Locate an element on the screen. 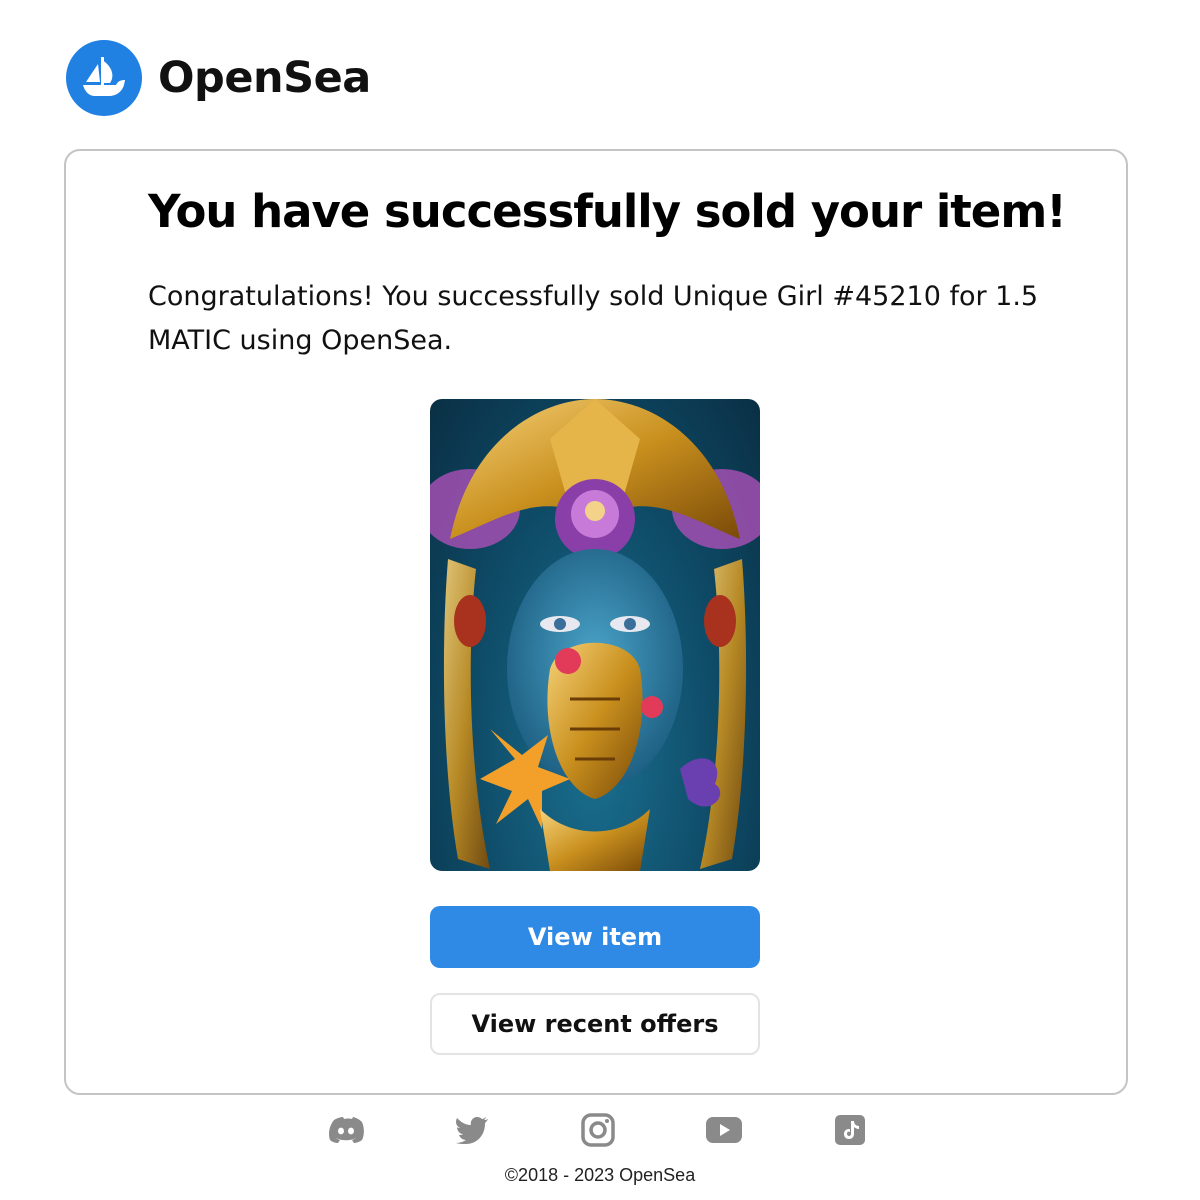  youtube-icon is located at coordinates (724, 1130).